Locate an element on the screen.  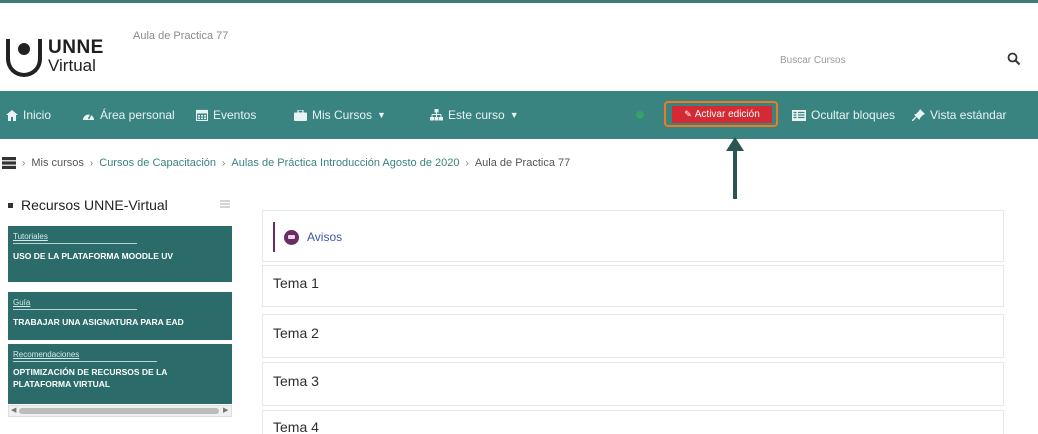
section-tema-2: Tema 2 is located at coordinates (633, 336).